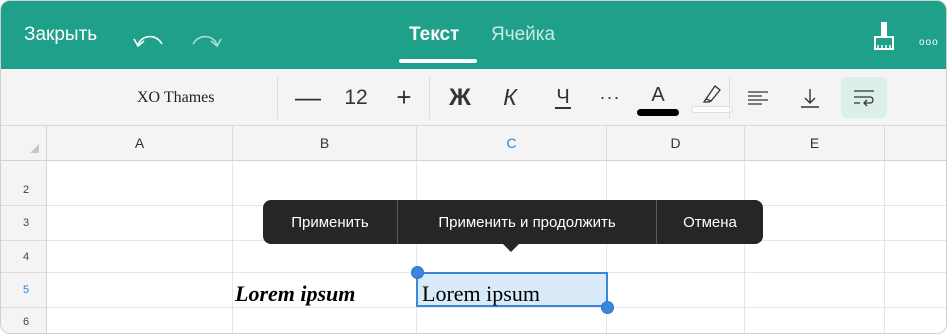 This screenshot has width=947, height=334. Describe the element at coordinates (434, 35) in the screenshot. I see `tab-text: Текст` at that location.